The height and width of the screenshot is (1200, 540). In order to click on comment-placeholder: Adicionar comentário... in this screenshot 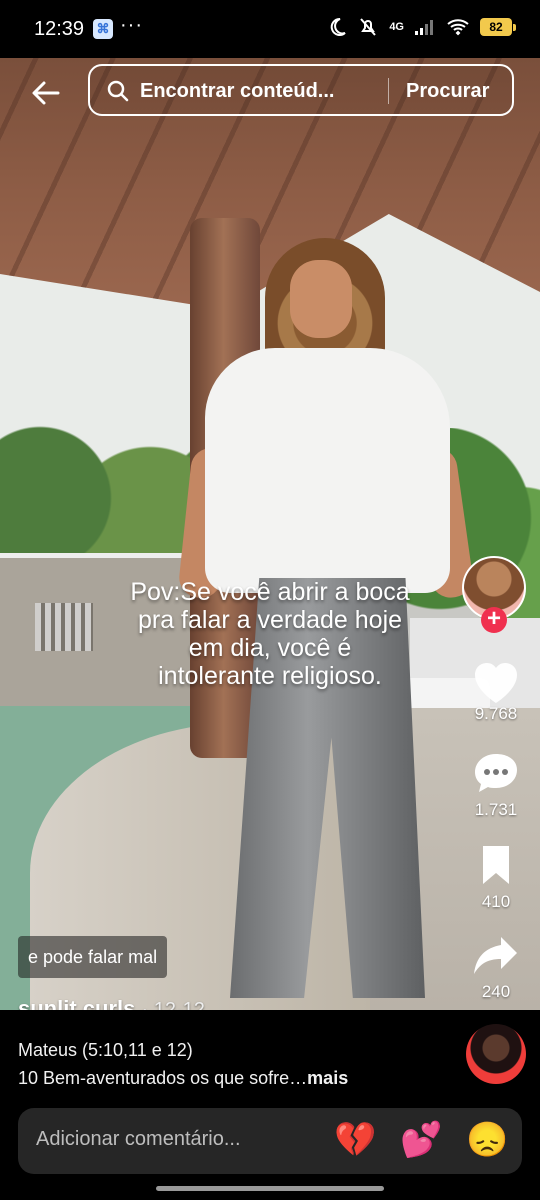, I will do `click(138, 1139)`.